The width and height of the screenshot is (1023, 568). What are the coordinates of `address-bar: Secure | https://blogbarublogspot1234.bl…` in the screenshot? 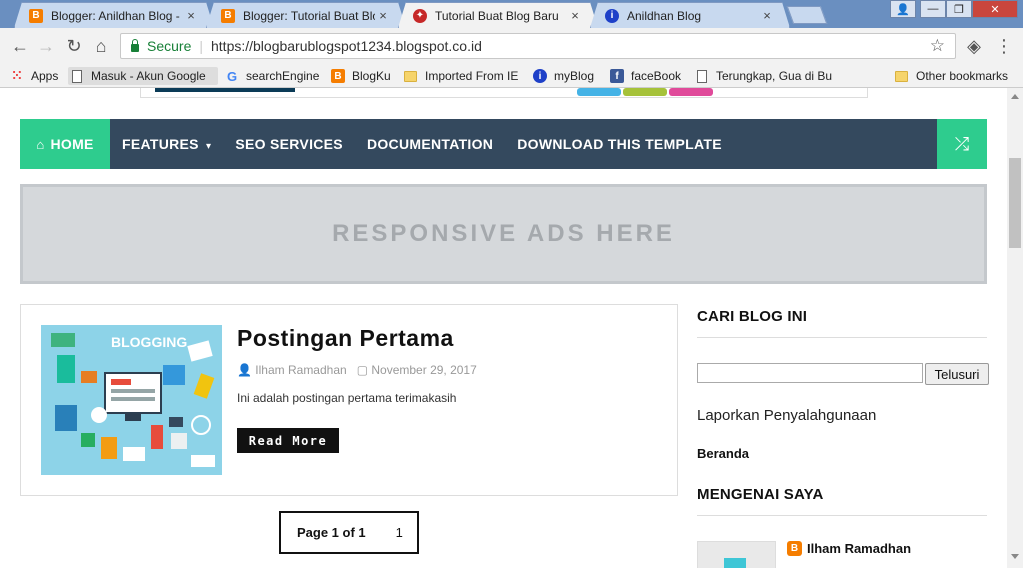 It's located at (538, 46).